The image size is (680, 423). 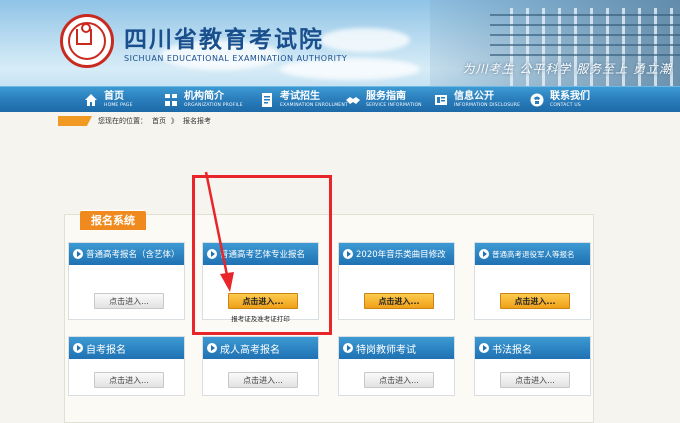 I want to click on card-title: 2020年音乐类曲目修改, so click(x=401, y=255).